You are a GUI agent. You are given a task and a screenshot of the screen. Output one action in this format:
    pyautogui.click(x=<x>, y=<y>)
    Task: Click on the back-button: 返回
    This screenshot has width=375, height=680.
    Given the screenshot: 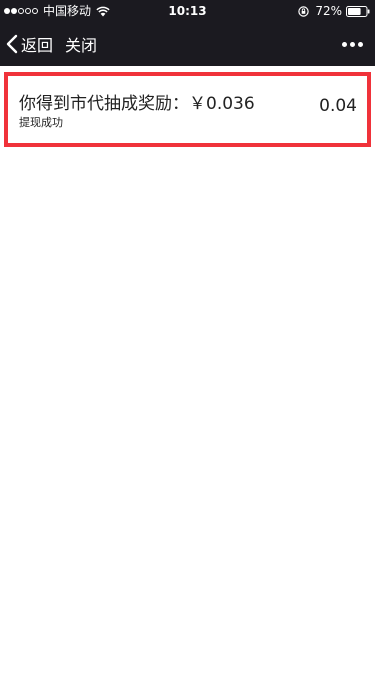 What is the action you would take?
    pyautogui.click(x=29, y=44)
    